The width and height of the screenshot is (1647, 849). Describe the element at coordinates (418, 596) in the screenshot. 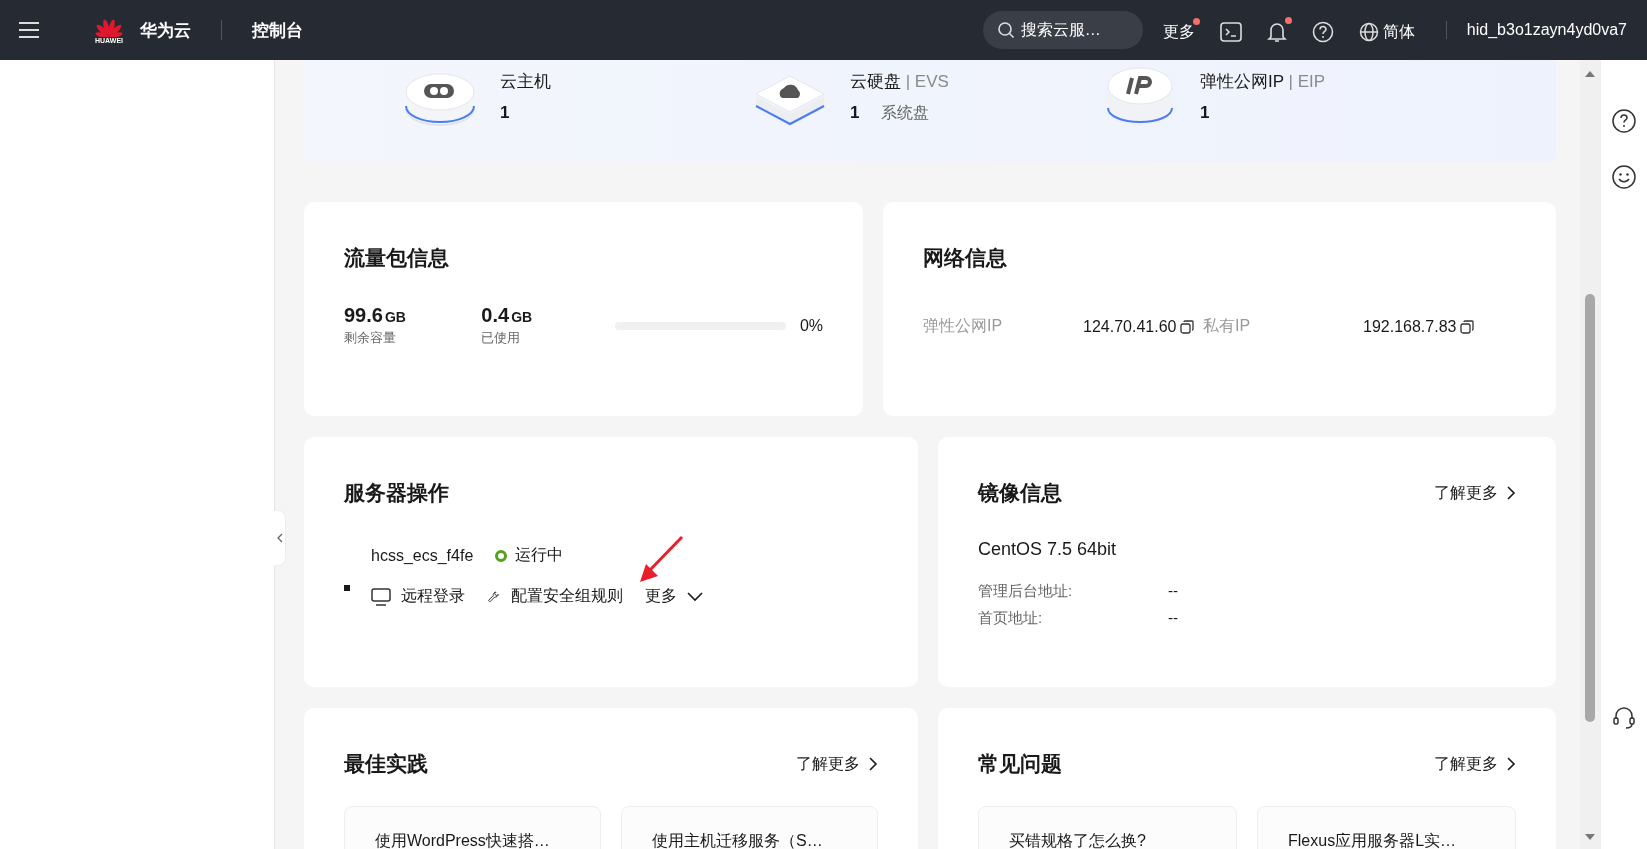

I see `action-button: 远程登录` at that location.